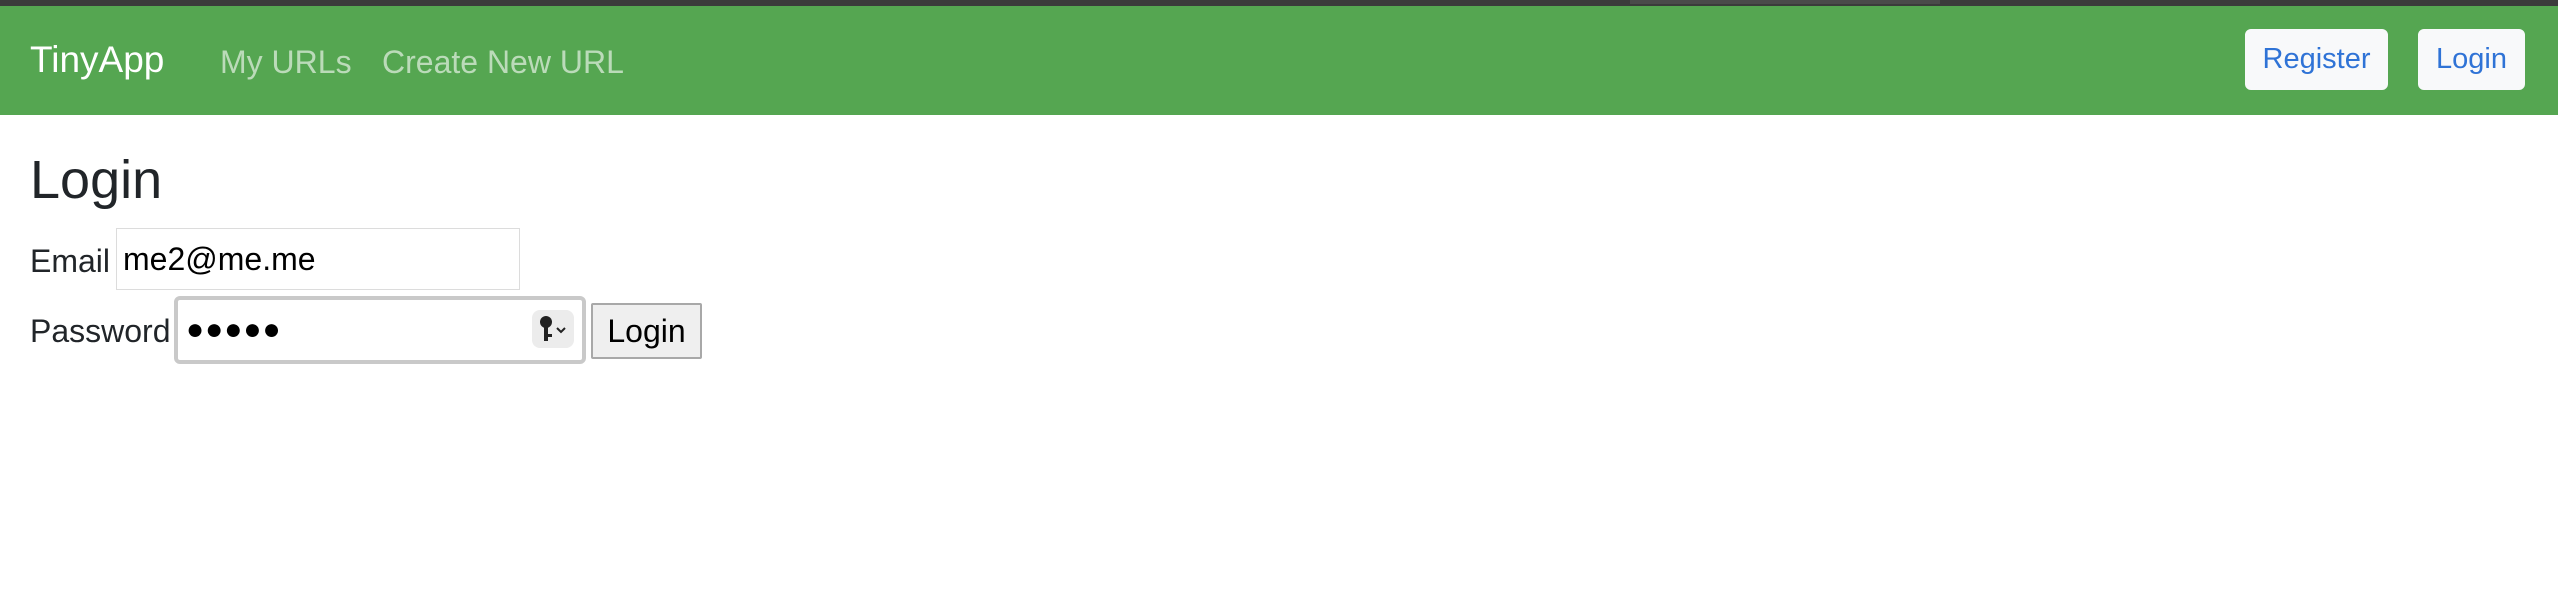  What do you see at coordinates (96, 180) in the screenshot?
I see `page-title: Login` at bounding box center [96, 180].